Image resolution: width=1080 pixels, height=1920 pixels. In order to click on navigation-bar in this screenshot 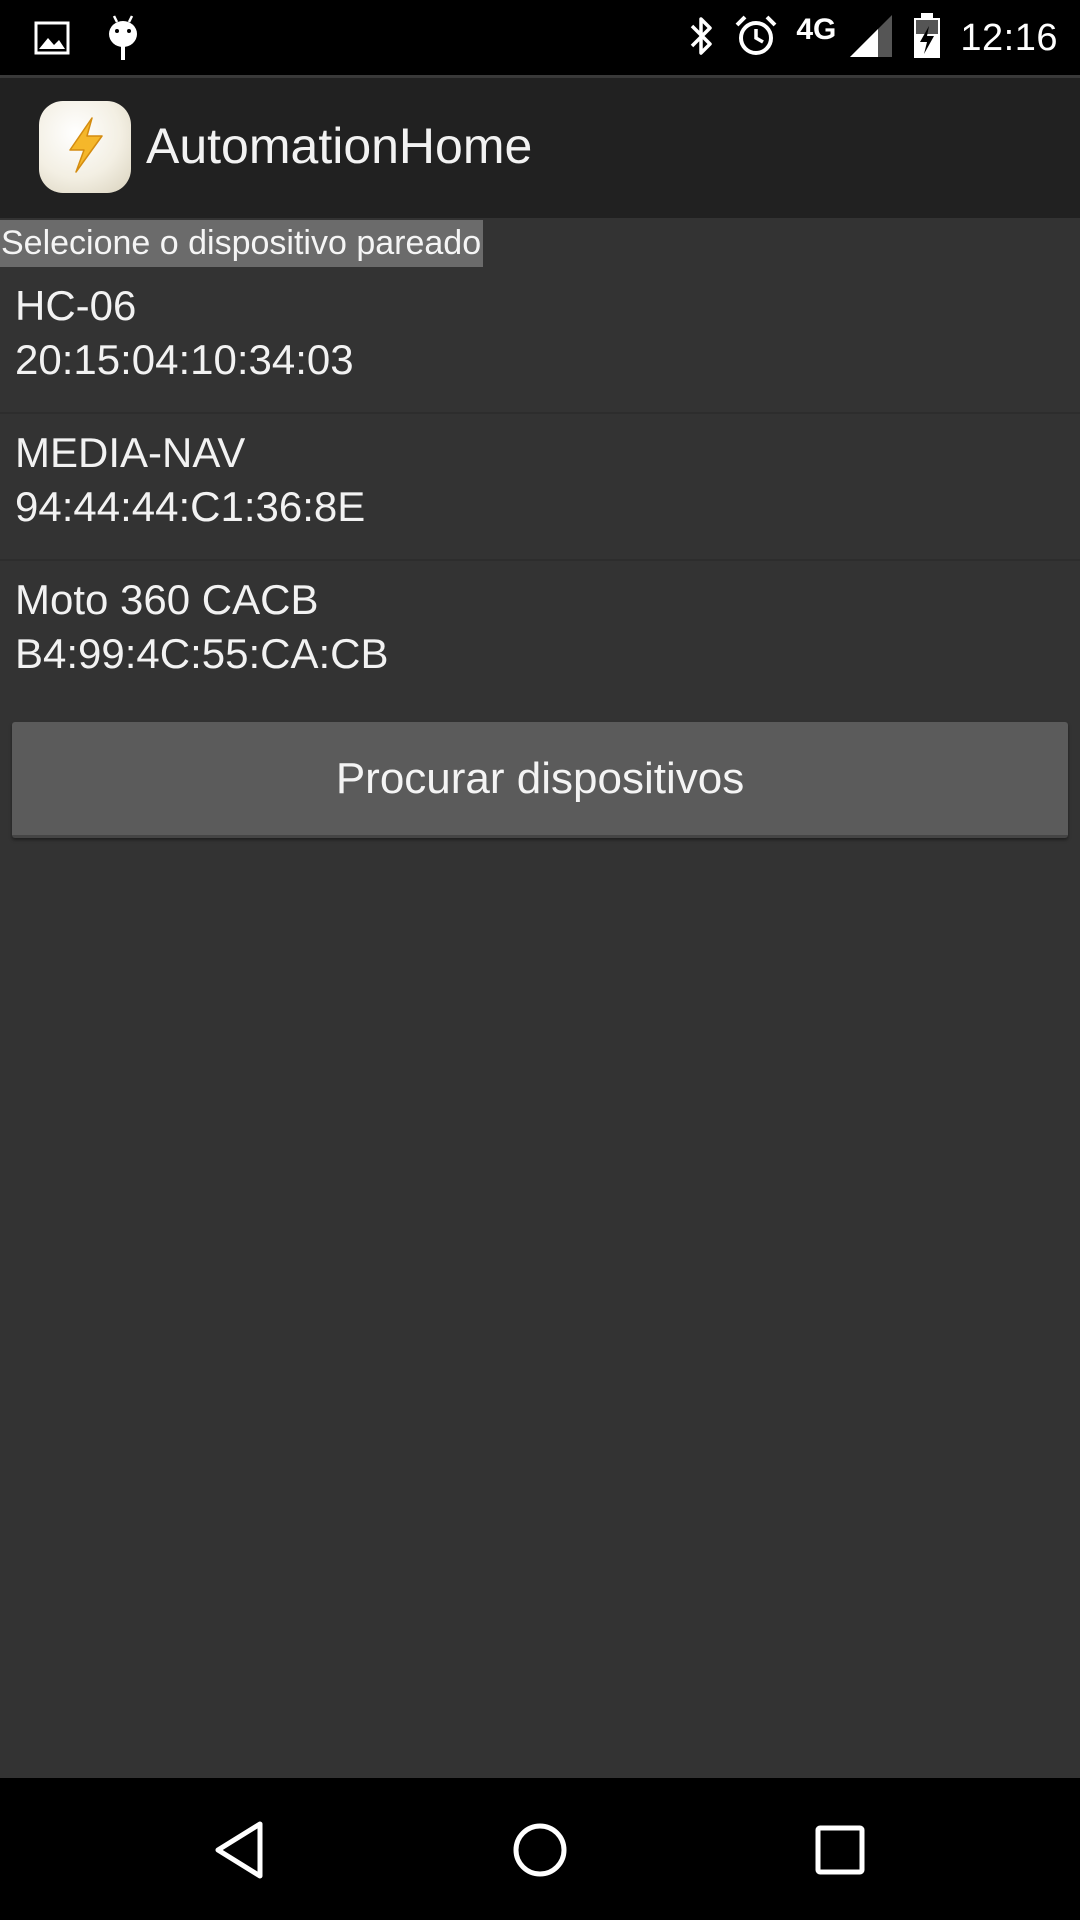, I will do `click(540, 1849)`.